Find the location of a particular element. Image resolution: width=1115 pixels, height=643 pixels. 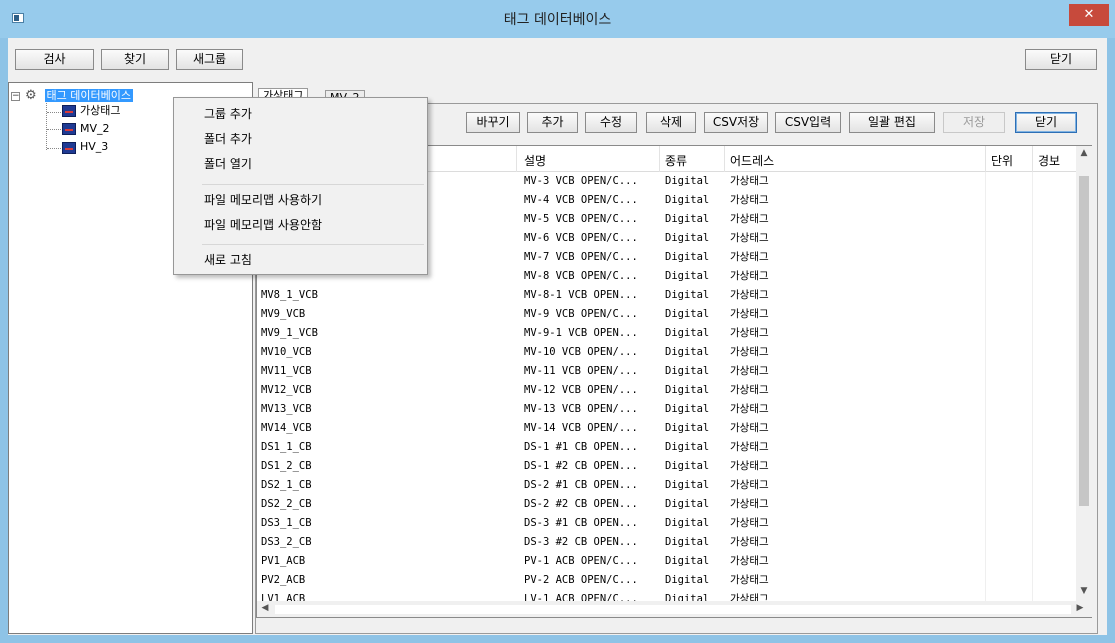

table-row: DS2_1_CB DS-2 #1 CB OPEN... Digital 가상태그 is located at coordinates (667, 485).